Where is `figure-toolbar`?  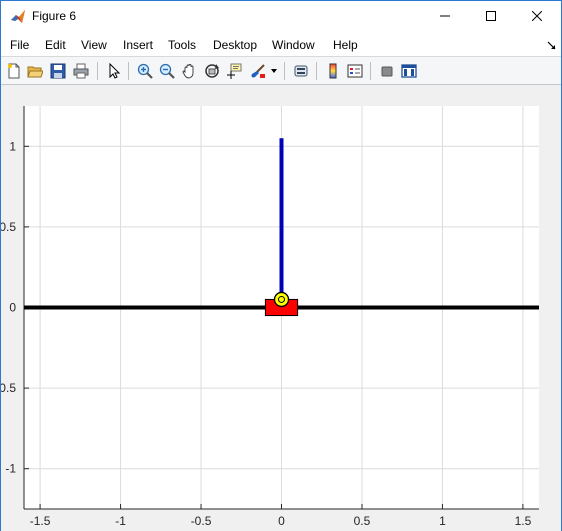 figure-toolbar is located at coordinates (281, 70).